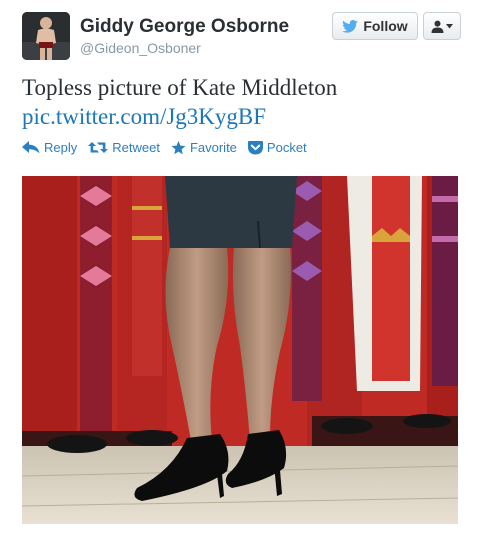 The height and width of the screenshot is (533, 485). I want to click on pocket-icon, so click(255, 147).